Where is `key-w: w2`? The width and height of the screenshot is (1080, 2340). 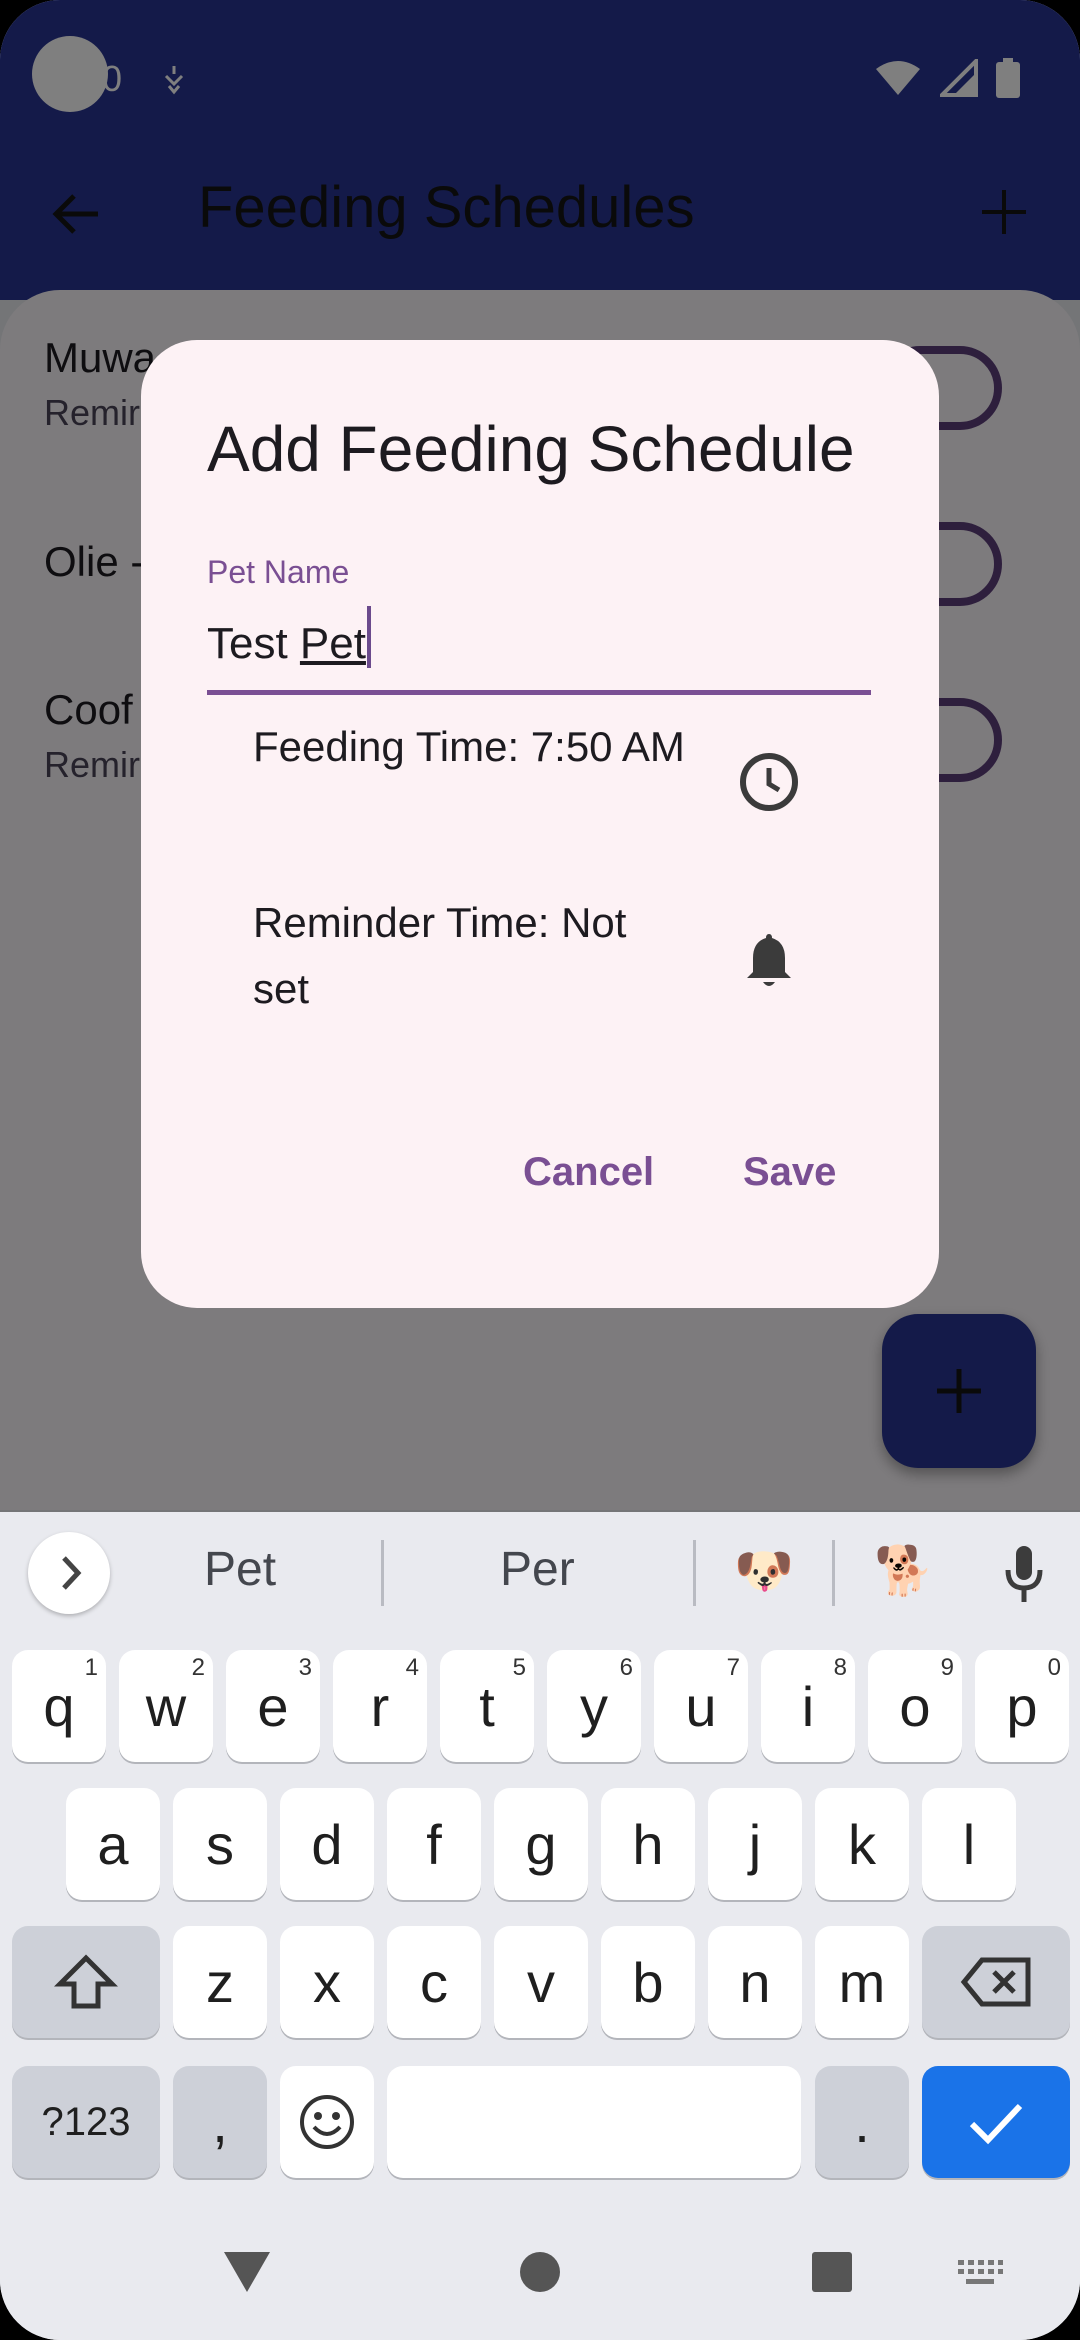 key-w: w2 is located at coordinates (166, 1706).